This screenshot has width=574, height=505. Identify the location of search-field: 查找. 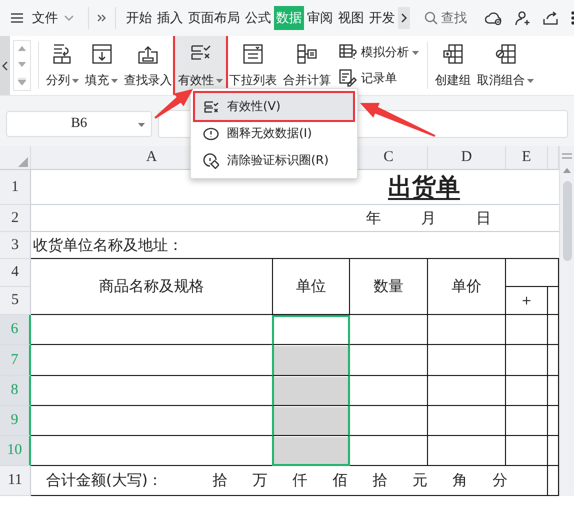
(454, 18).